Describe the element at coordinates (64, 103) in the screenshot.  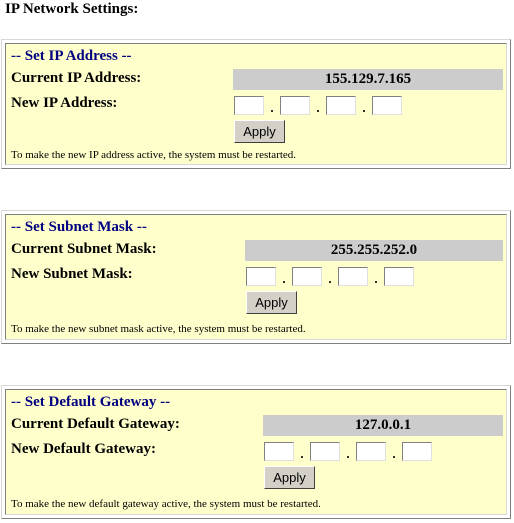
I see `new-ip-label: New IP Address:` at that location.